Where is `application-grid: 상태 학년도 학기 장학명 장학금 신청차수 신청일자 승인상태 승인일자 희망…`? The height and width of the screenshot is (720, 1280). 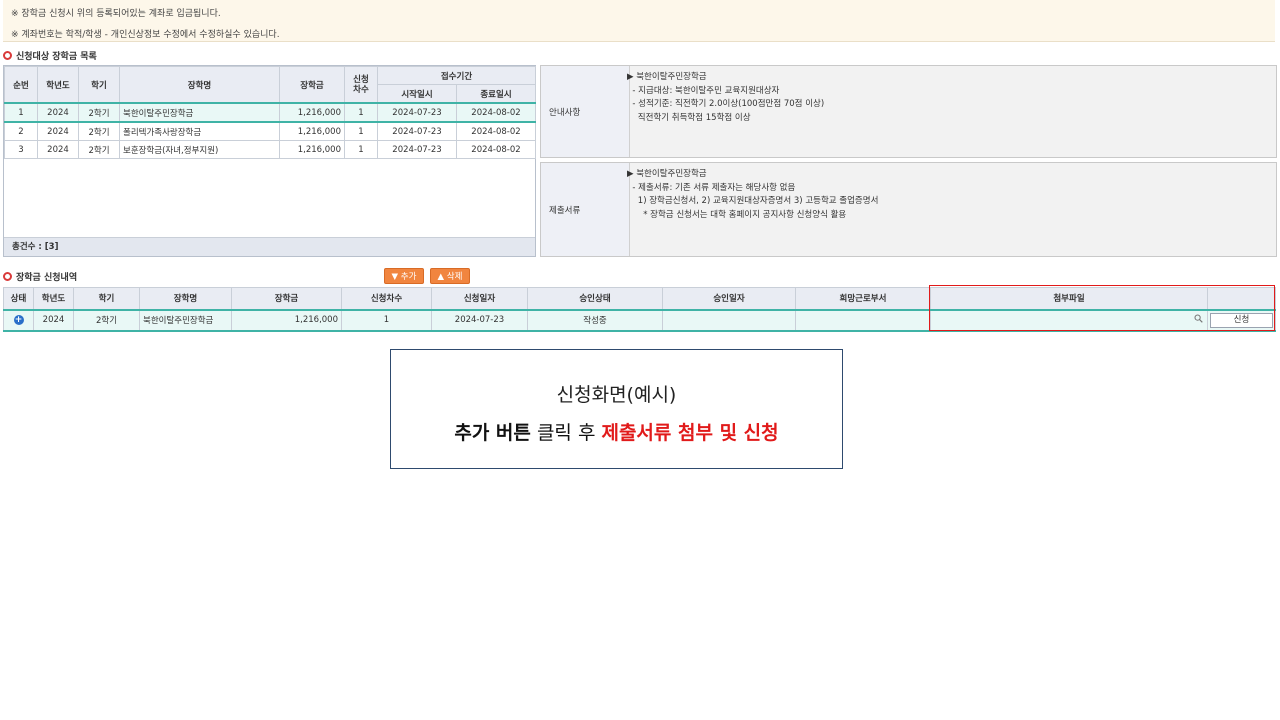 application-grid: 상태 학년도 학기 장학명 장학금 신청차수 신청일자 승인상태 승인일자 희망… is located at coordinates (639, 309).